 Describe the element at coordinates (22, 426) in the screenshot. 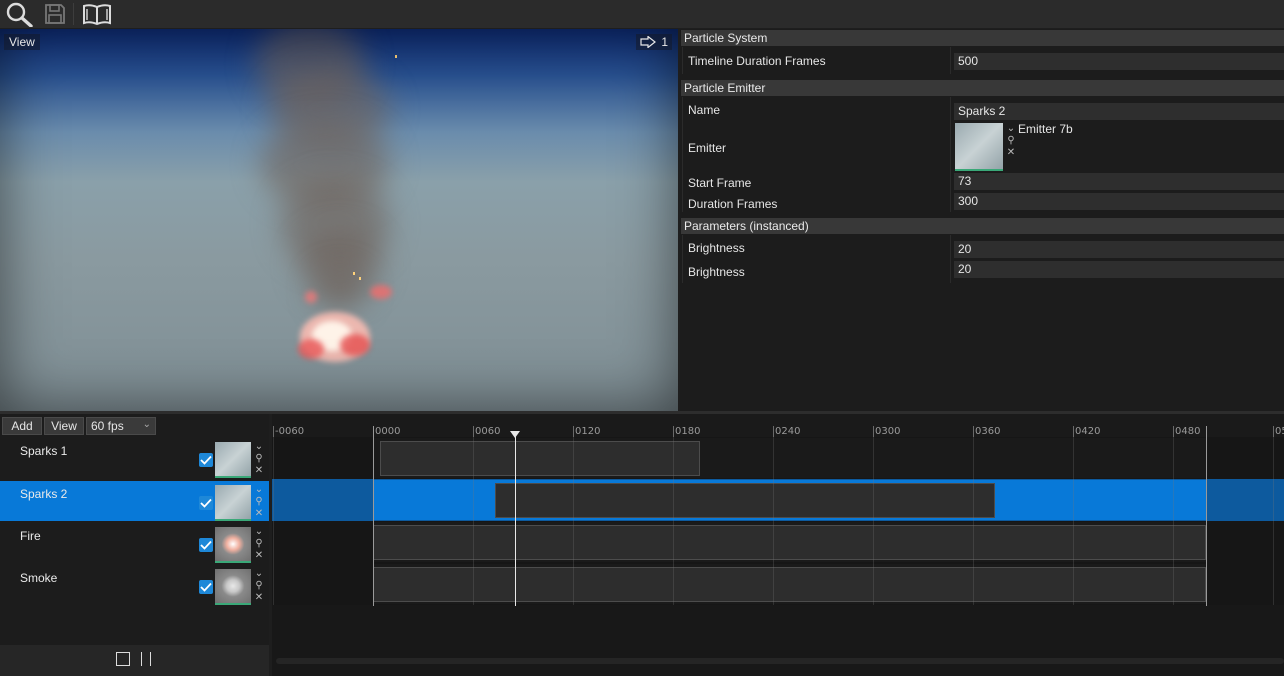

I see `add-button: Add` at that location.